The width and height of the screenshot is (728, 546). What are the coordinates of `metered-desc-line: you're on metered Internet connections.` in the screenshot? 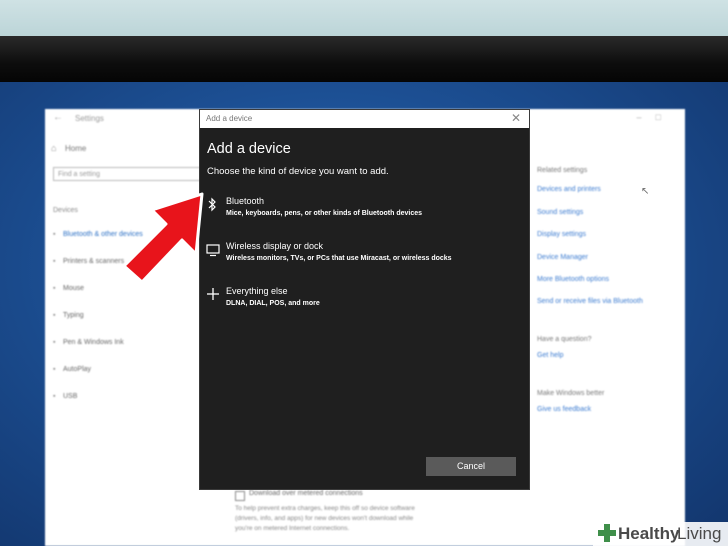 It's located at (292, 528).